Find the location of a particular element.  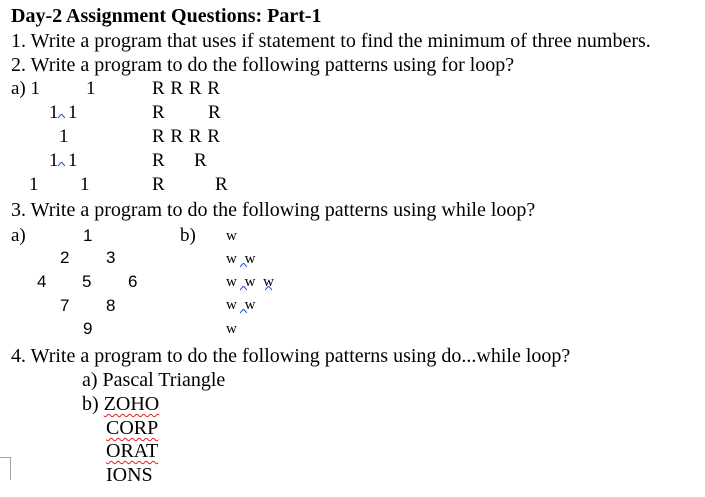

pattern-number: 7 is located at coordinates (65, 305).